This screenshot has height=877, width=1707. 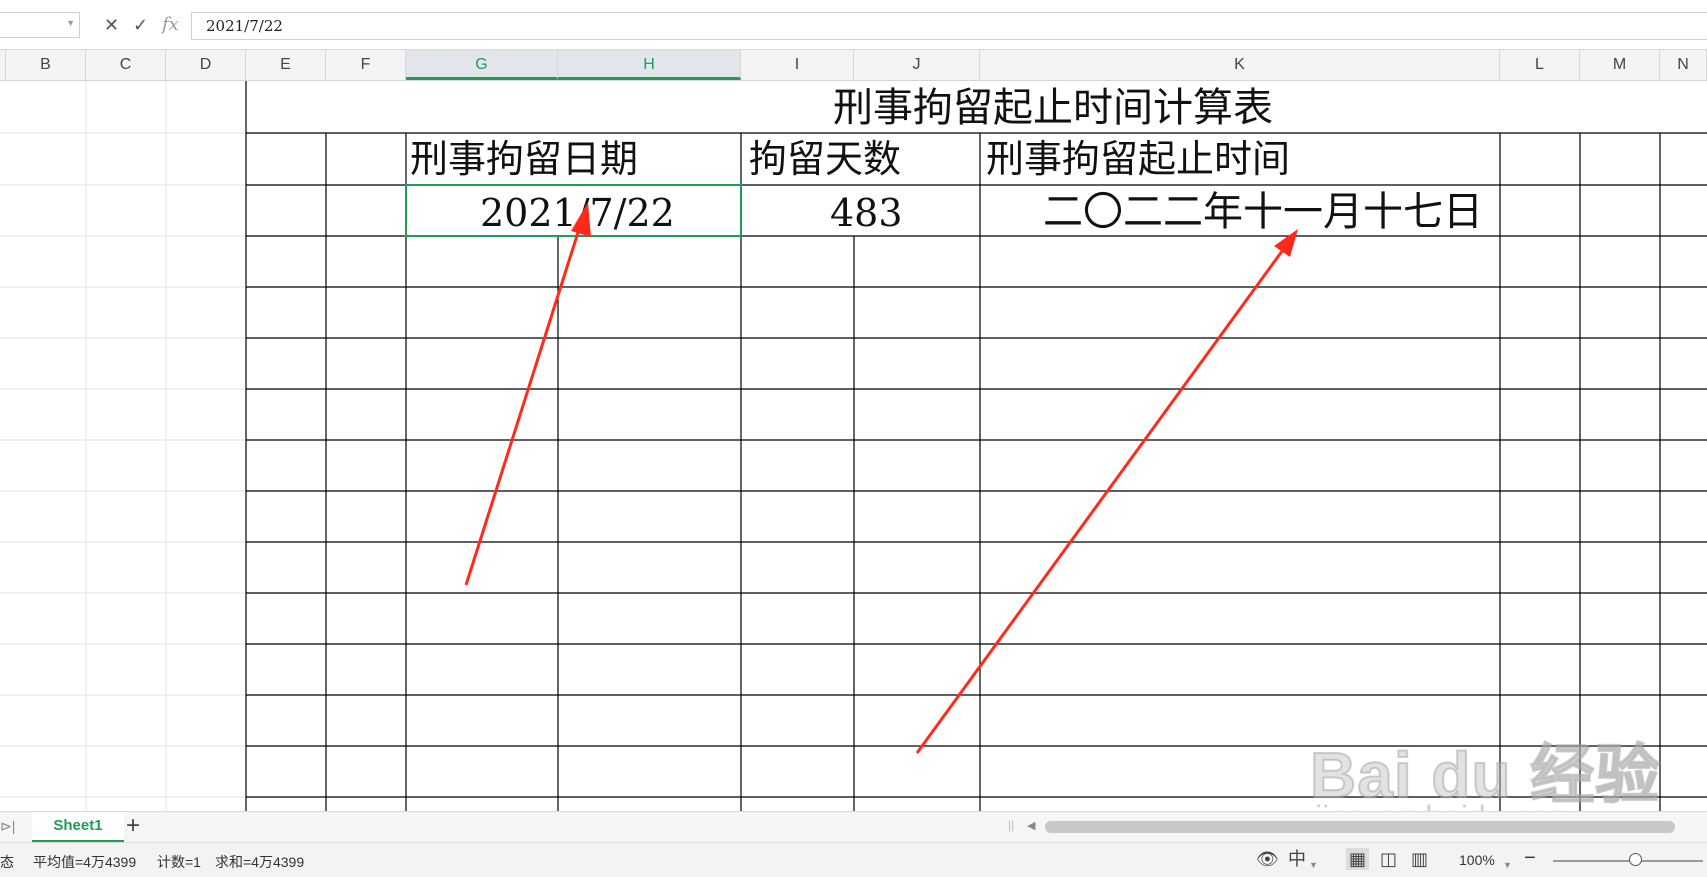 What do you see at coordinates (1297, 859) in the screenshot?
I see `input-method-icon: 中` at bounding box center [1297, 859].